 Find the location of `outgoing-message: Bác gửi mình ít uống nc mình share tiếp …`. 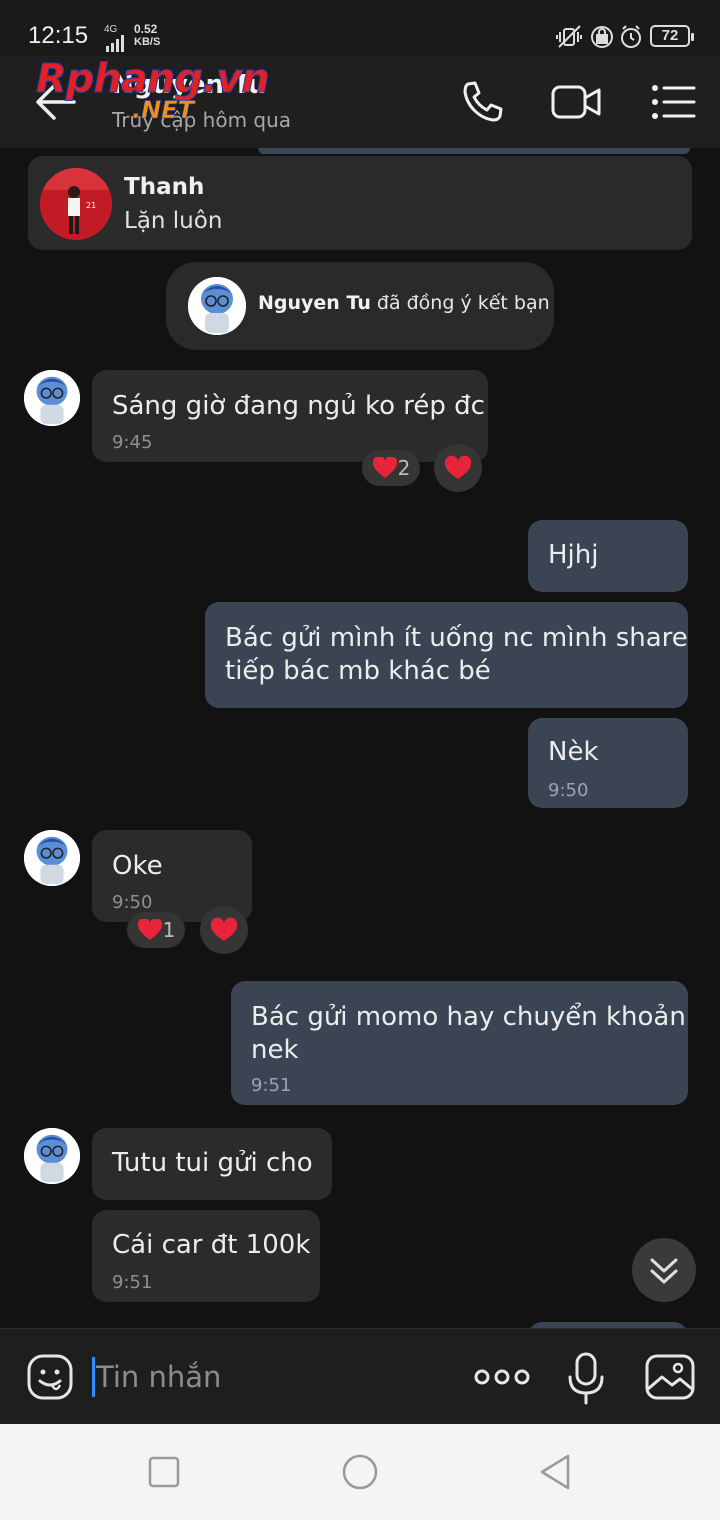

outgoing-message: Bác gửi mình ít uống nc mình share tiếp … is located at coordinates (446, 655).